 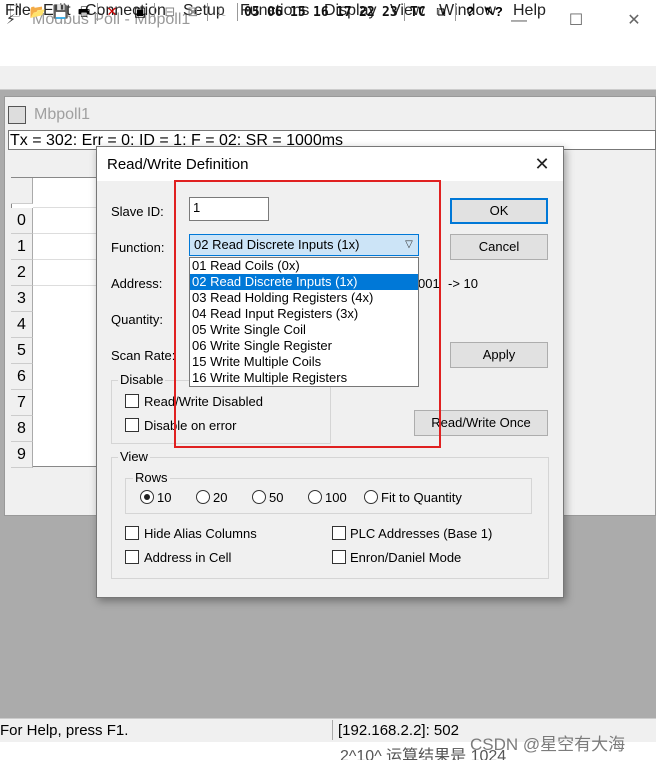 What do you see at coordinates (134, 456) in the screenshot?
I see `view-group-title: View` at bounding box center [134, 456].